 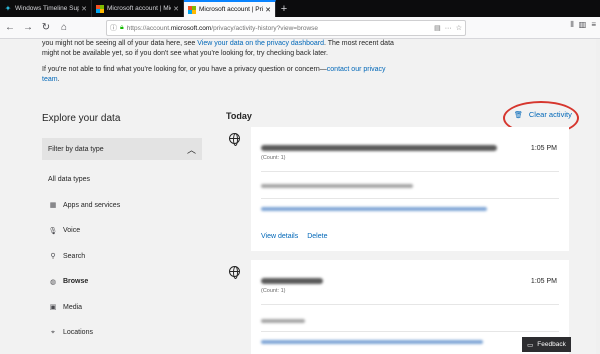 I want to click on bookmark-icon: ☆, so click(x=459, y=28).